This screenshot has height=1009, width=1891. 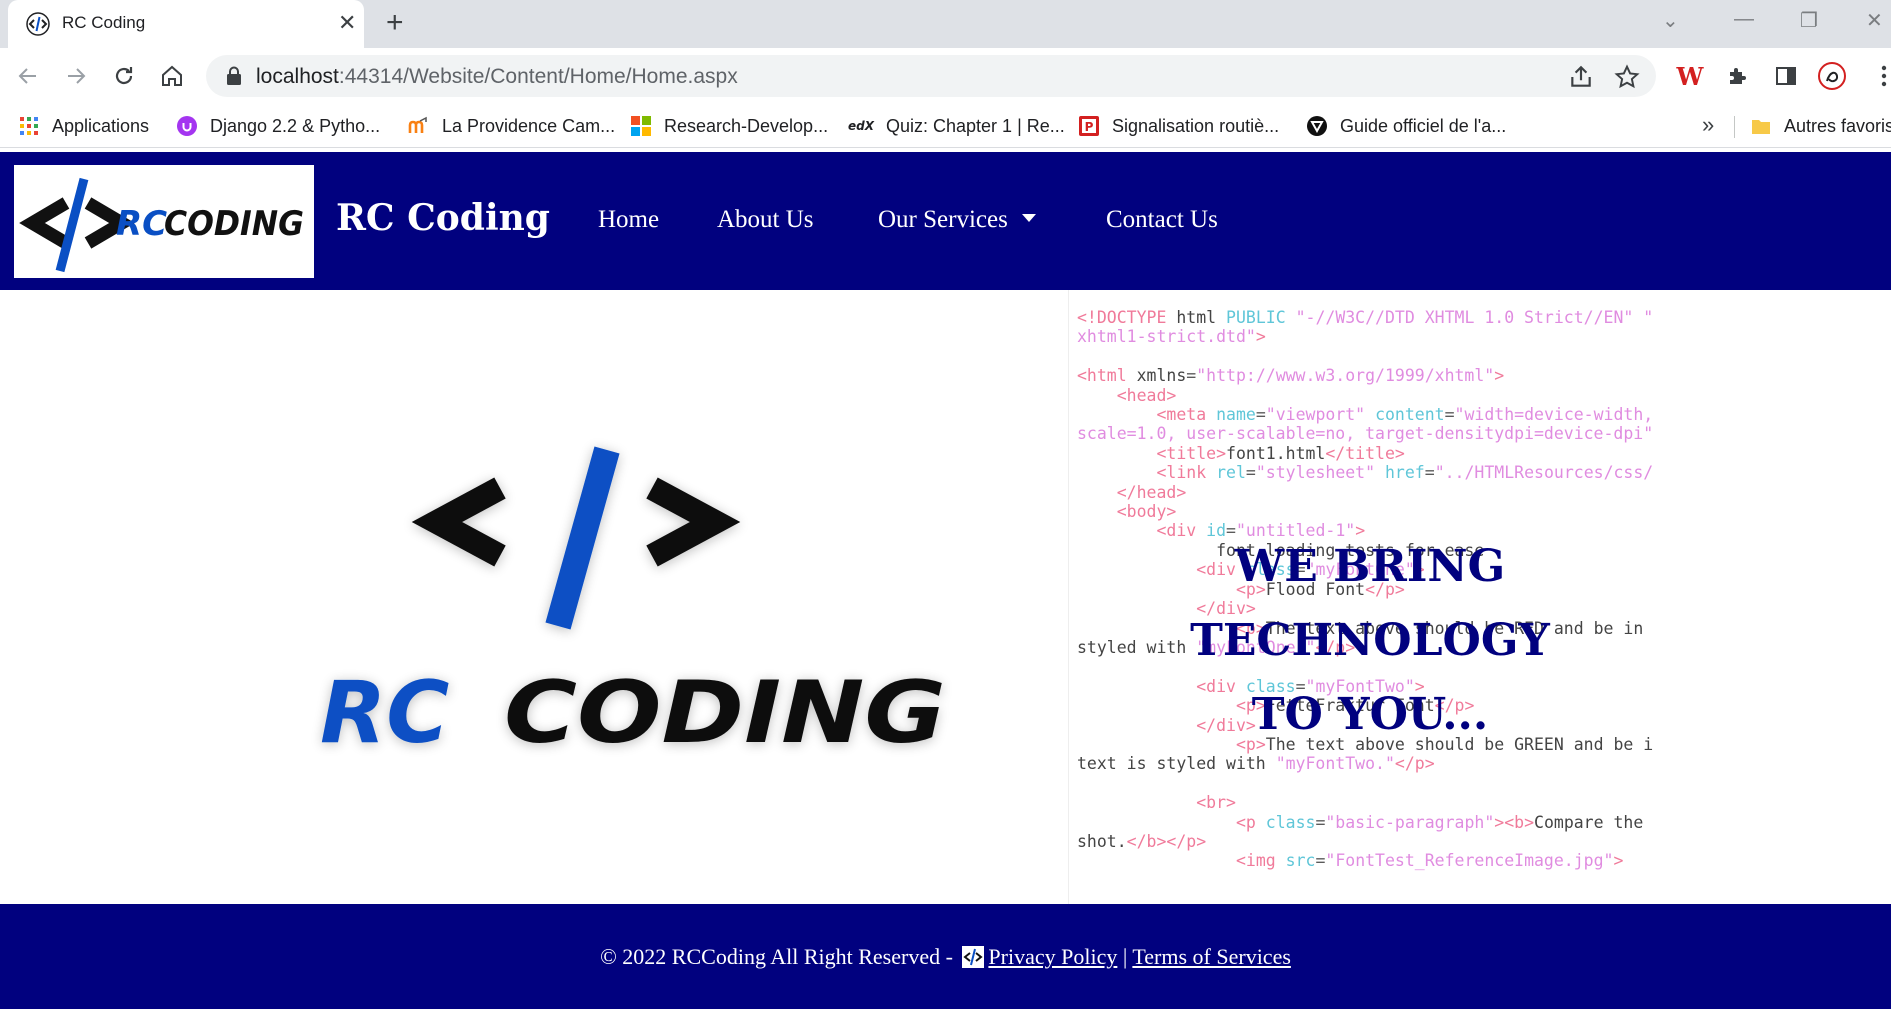 I want to click on moodle-icon, so click(x=419, y=126).